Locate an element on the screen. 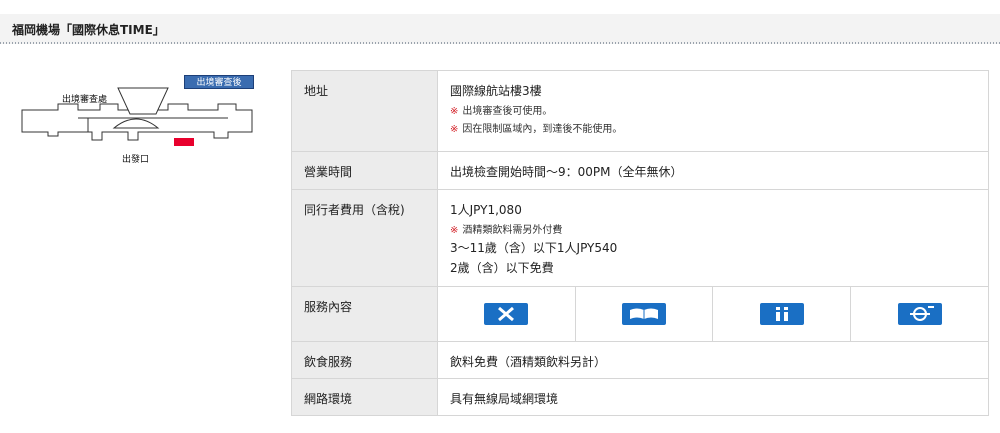  row-label: 同行者費用（含稅) is located at coordinates (364, 238).